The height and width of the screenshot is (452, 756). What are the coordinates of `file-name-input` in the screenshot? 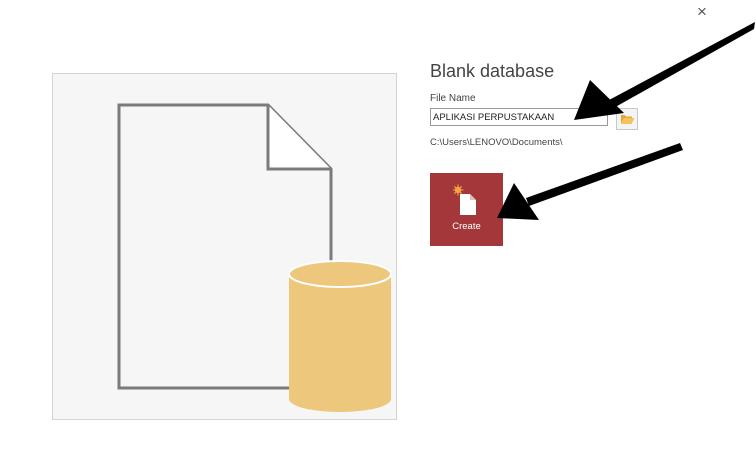 It's located at (519, 117).